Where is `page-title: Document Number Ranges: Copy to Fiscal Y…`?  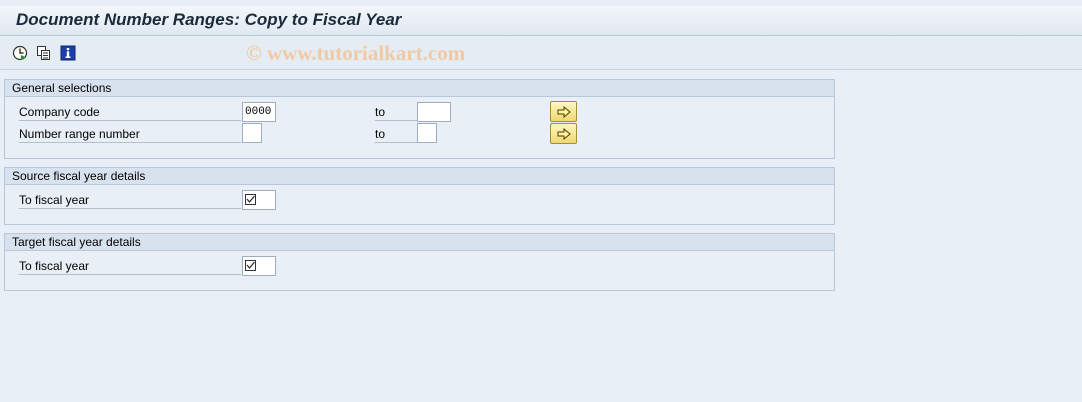 page-title: Document Number Ranges: Copy to Fiscal Y… is located at coordinates (209, 19).